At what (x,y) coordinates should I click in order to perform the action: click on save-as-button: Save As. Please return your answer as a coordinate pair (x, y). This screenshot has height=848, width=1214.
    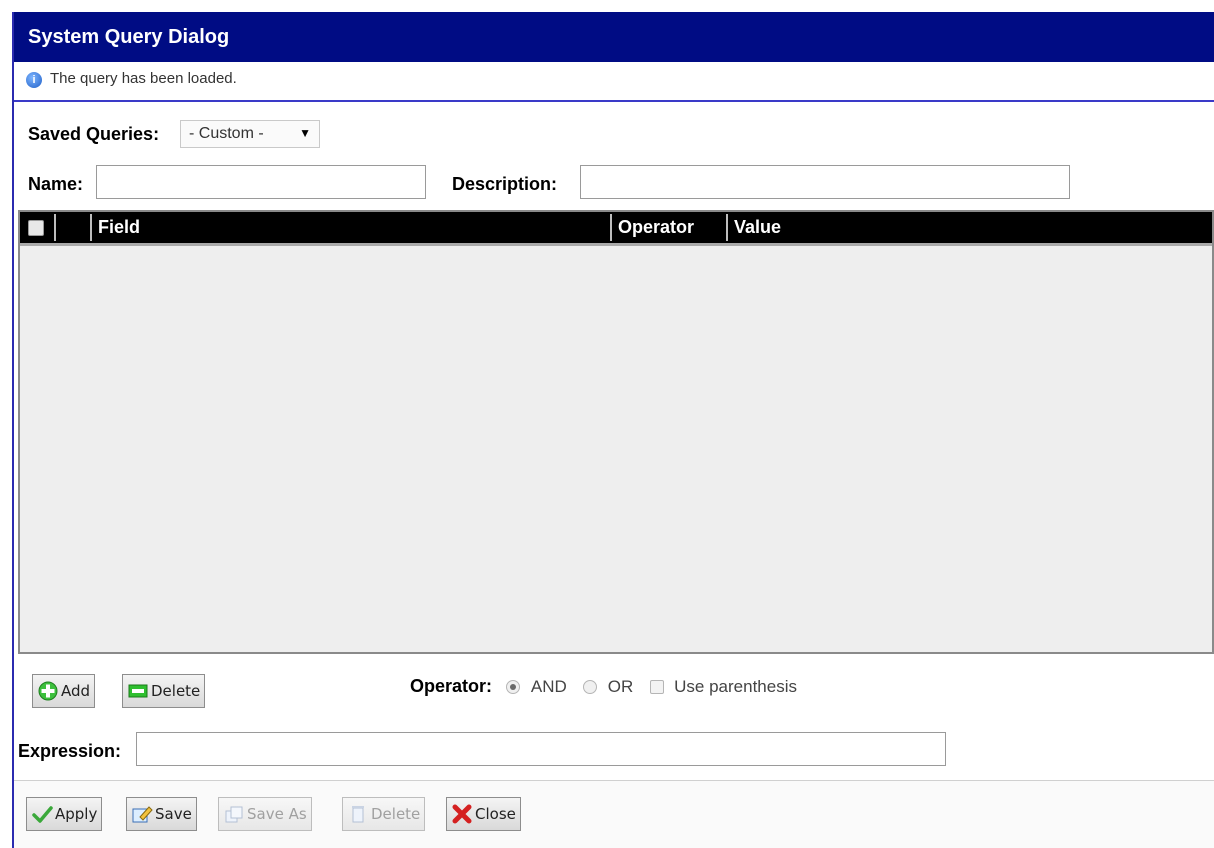
    Looking at the image, I should click on (265, 814).